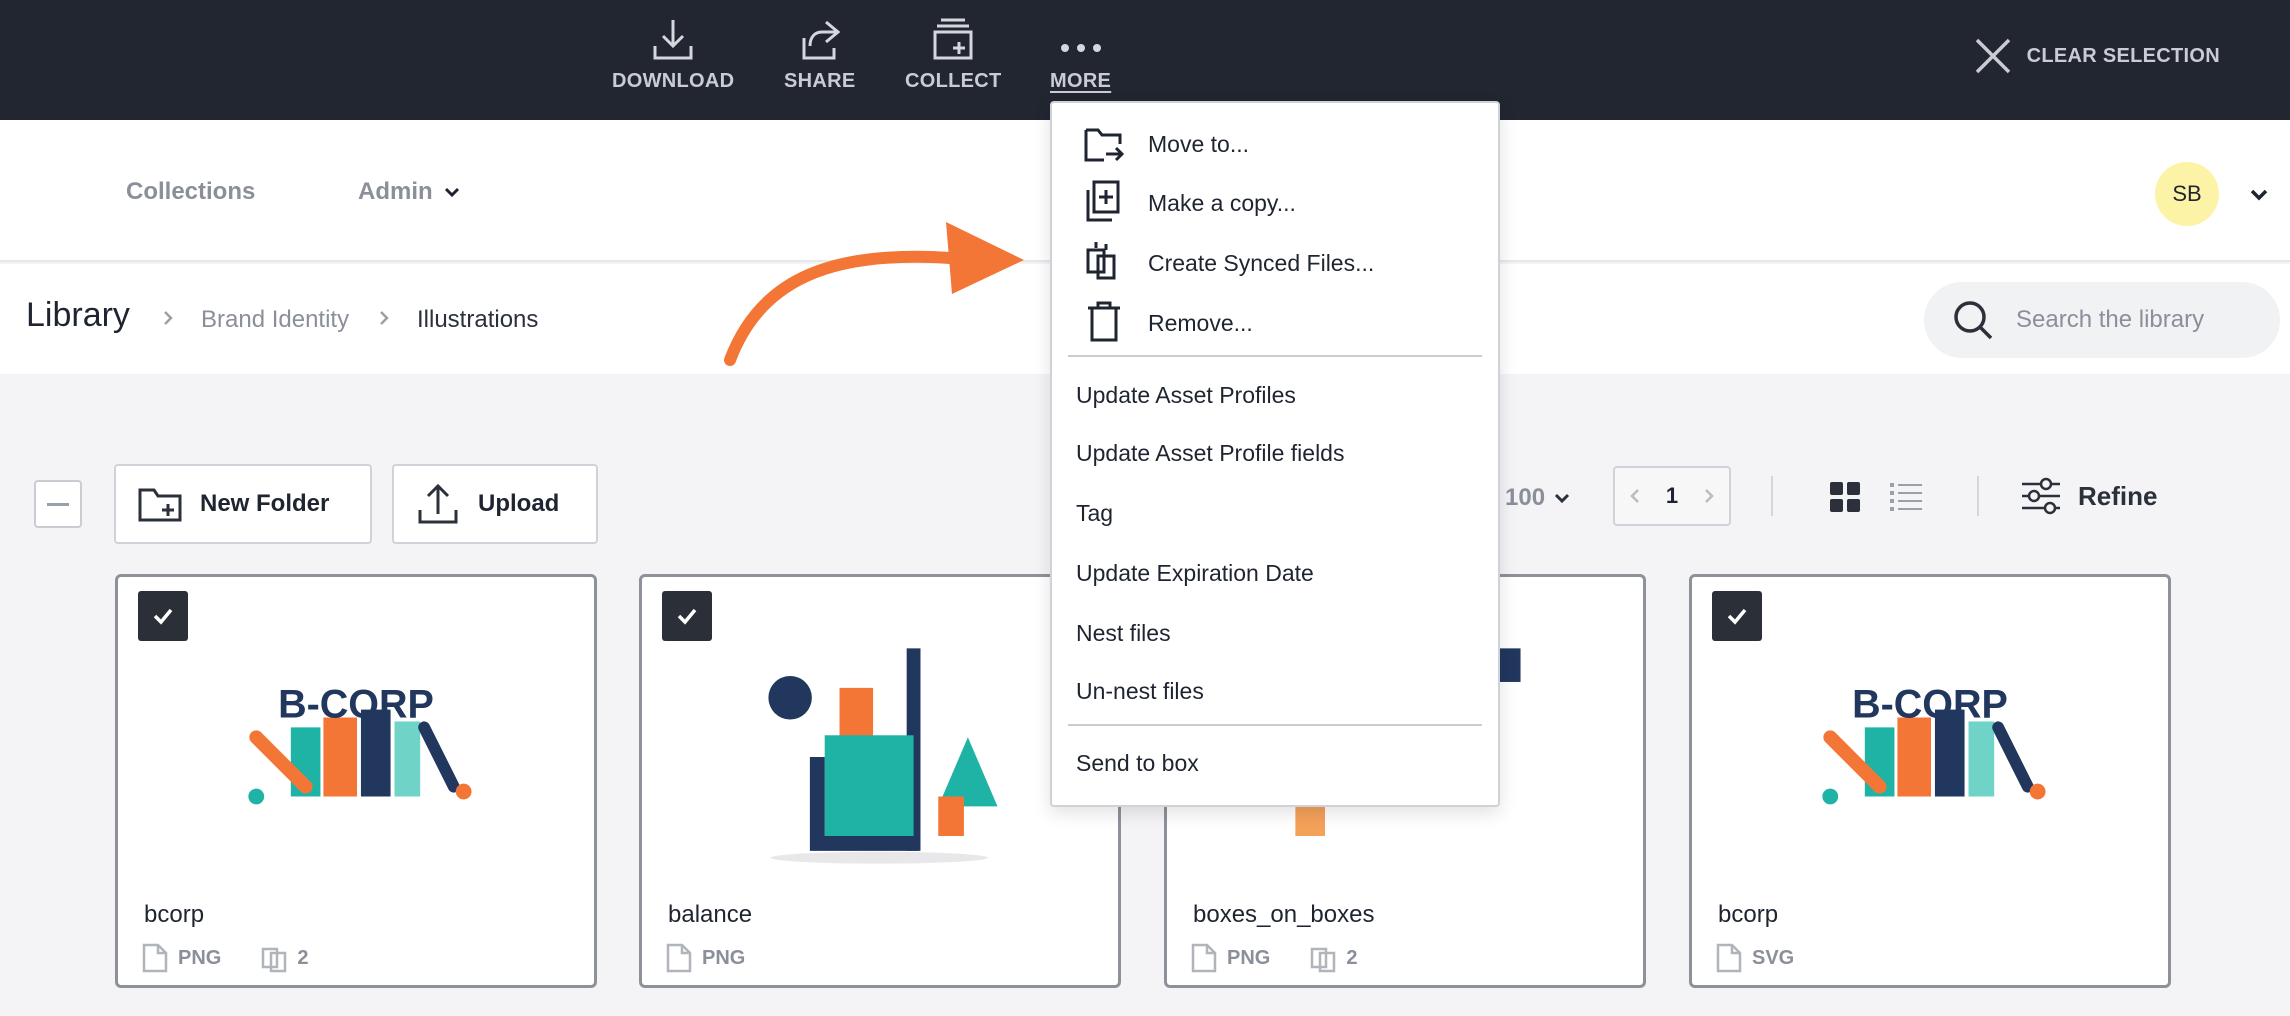 Image resolution: width=2290 pixels, height=1016 pixels. What do you see at coordinates (265, 503) in the screenshot?
I see `new-folder-label: New Folder` at bounding box center [265, 503].